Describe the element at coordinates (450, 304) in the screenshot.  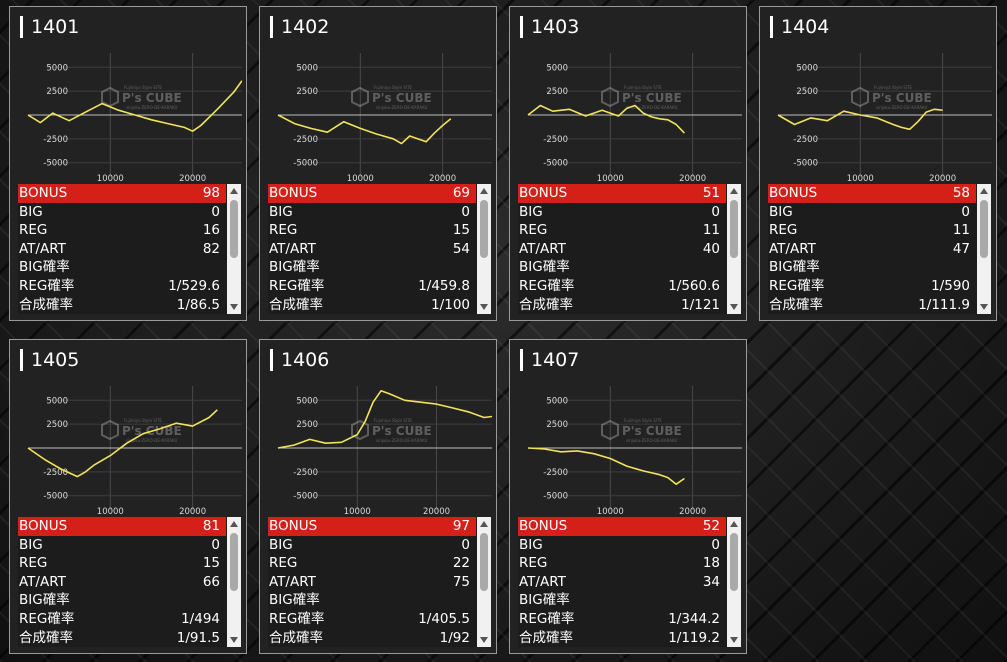
I see `stat-value: 1/100` at that location.